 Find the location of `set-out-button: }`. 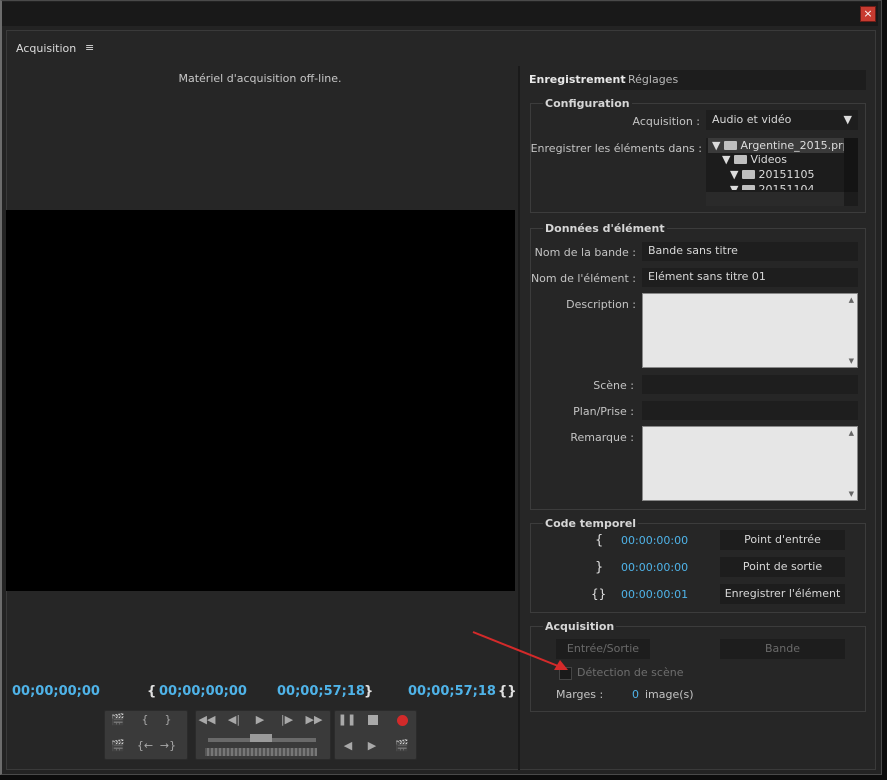

set-out-button: } is located at coordinates (168, 719).